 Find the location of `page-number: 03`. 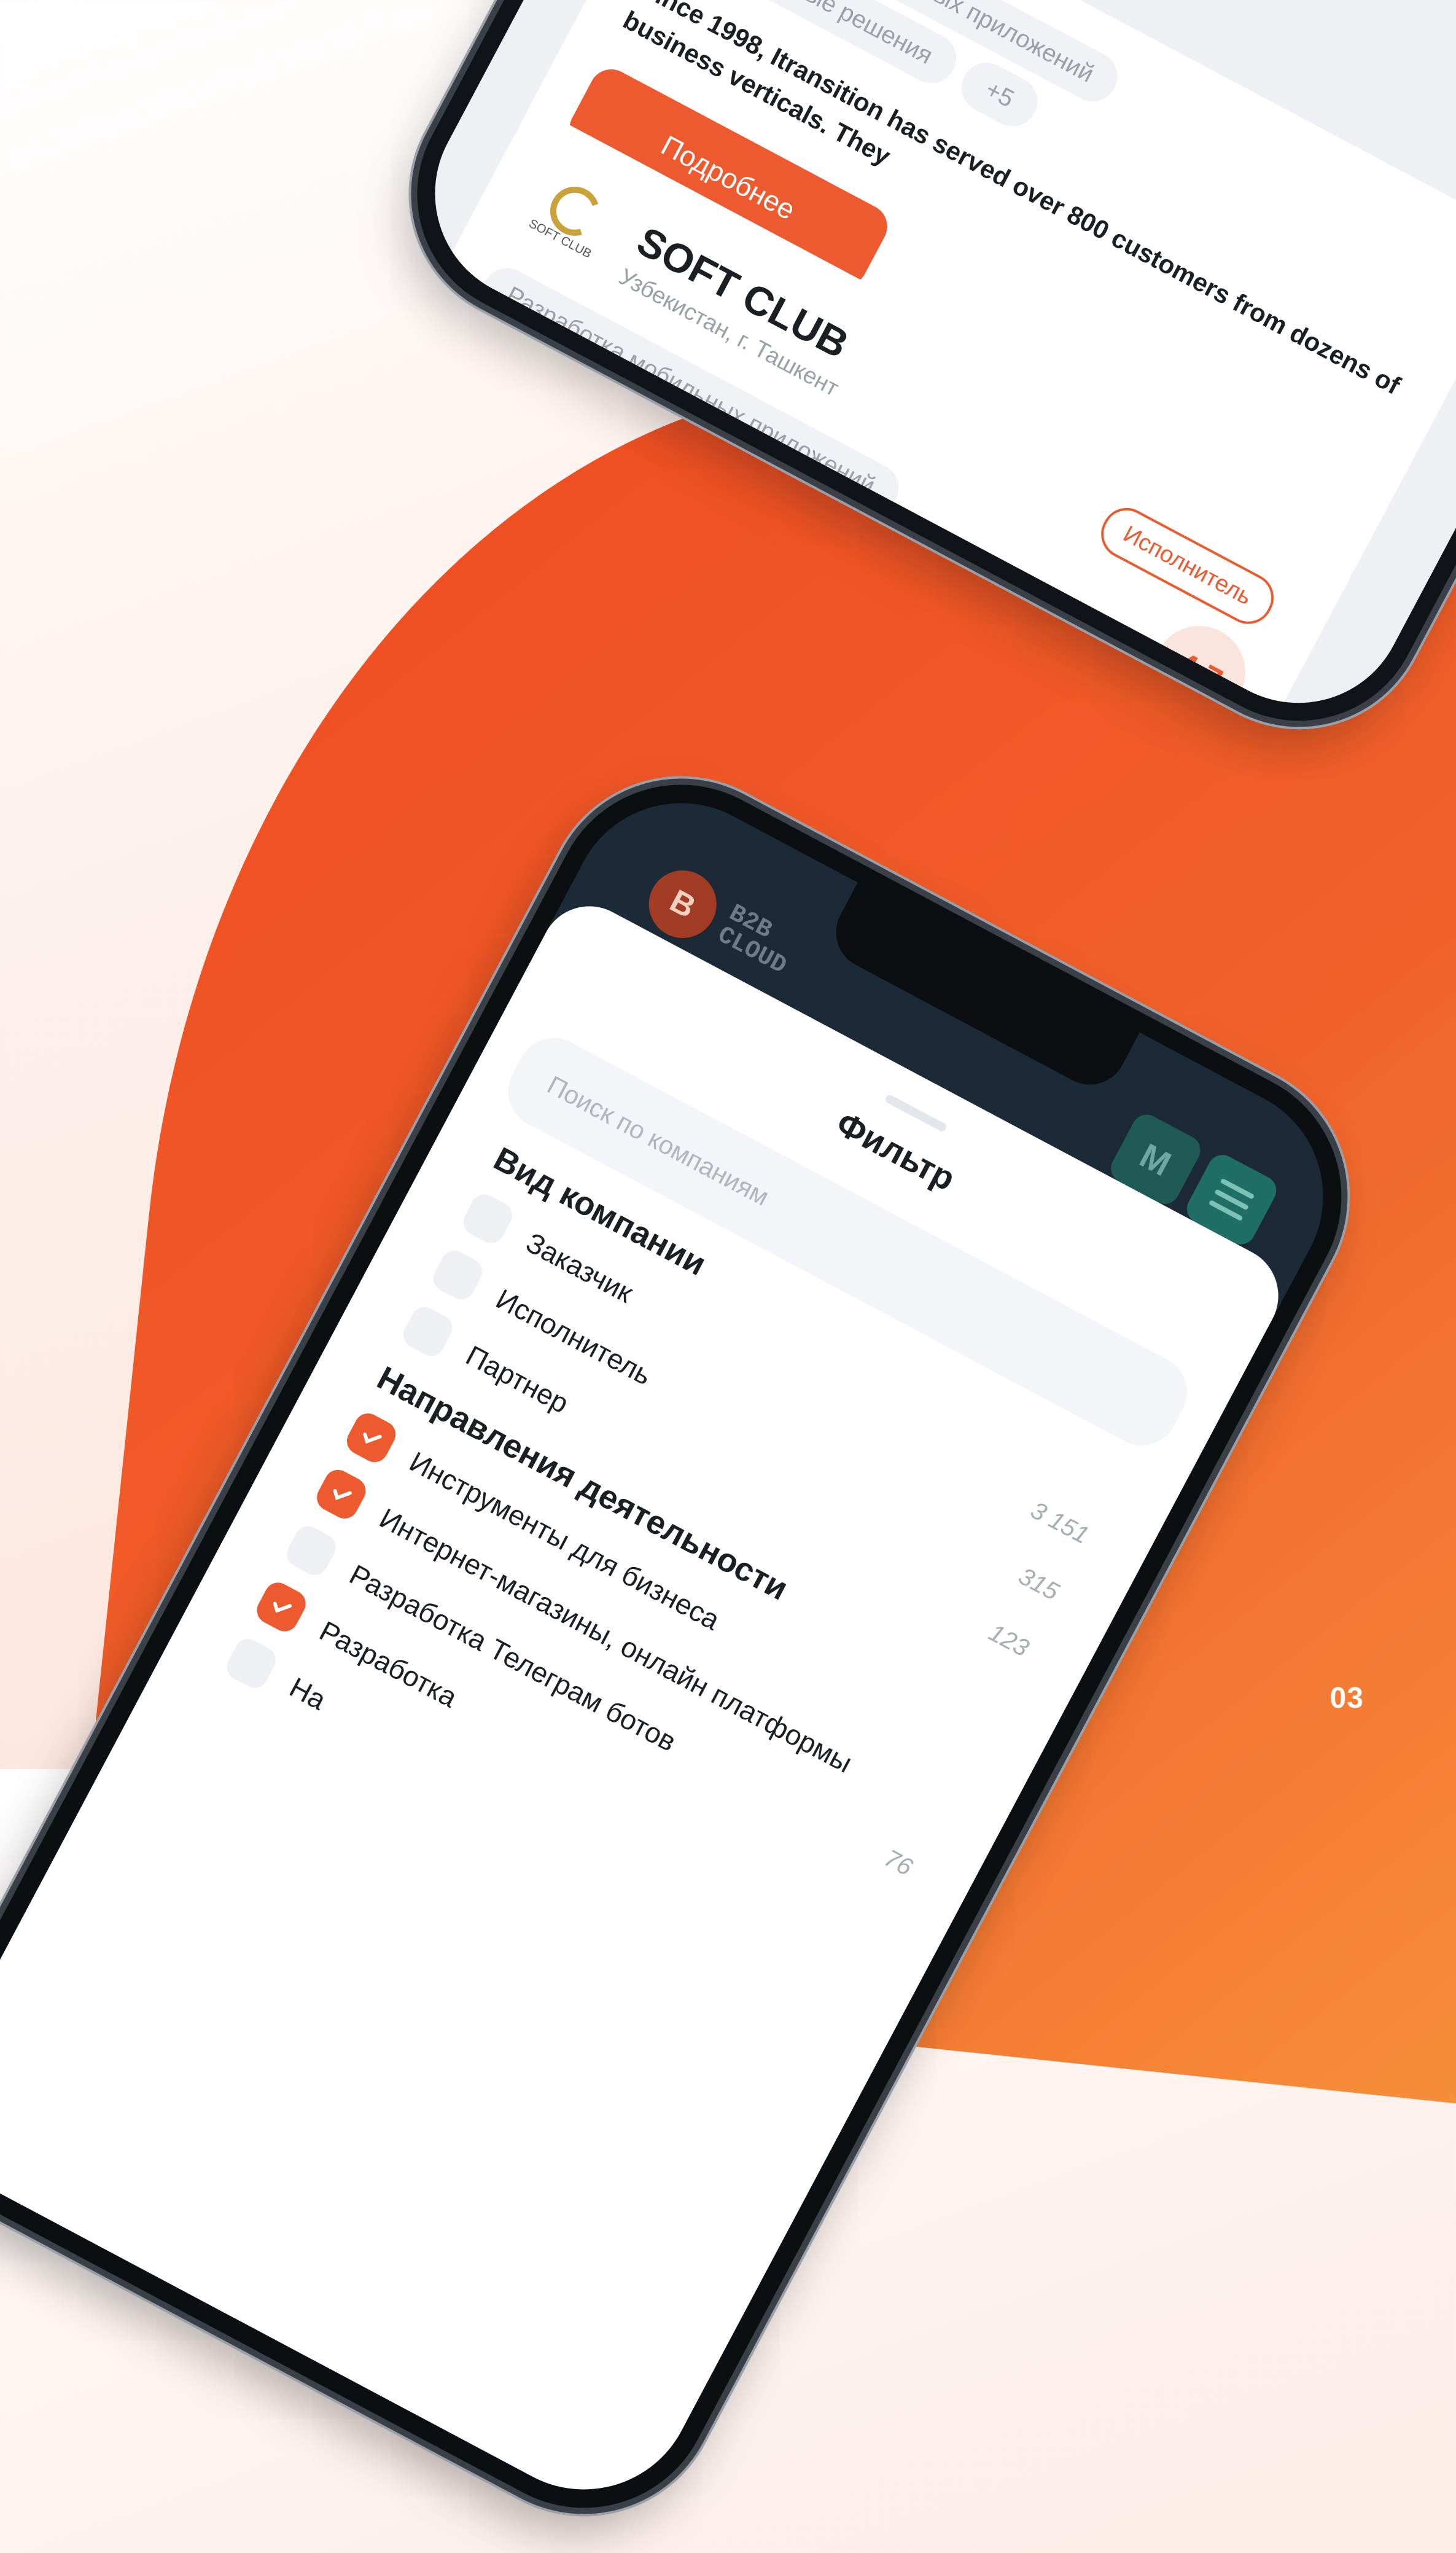

page-number: 03 is located at coordinates (1346, 1698).